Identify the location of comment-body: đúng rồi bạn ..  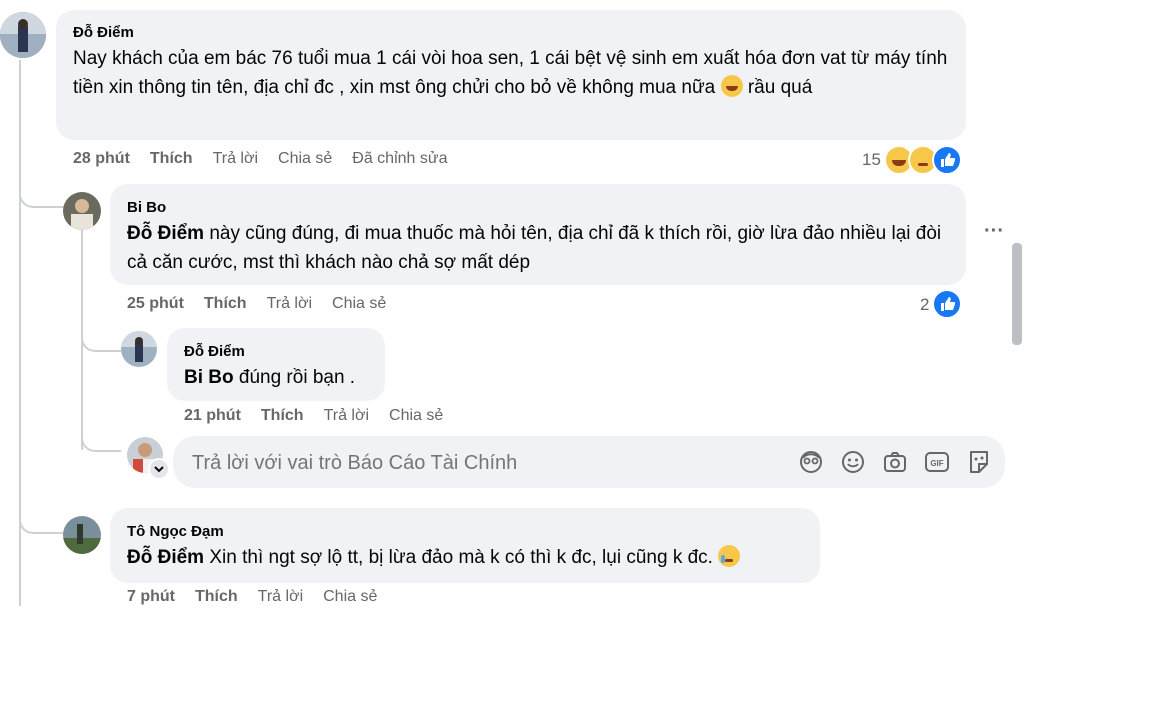
(297, 377).